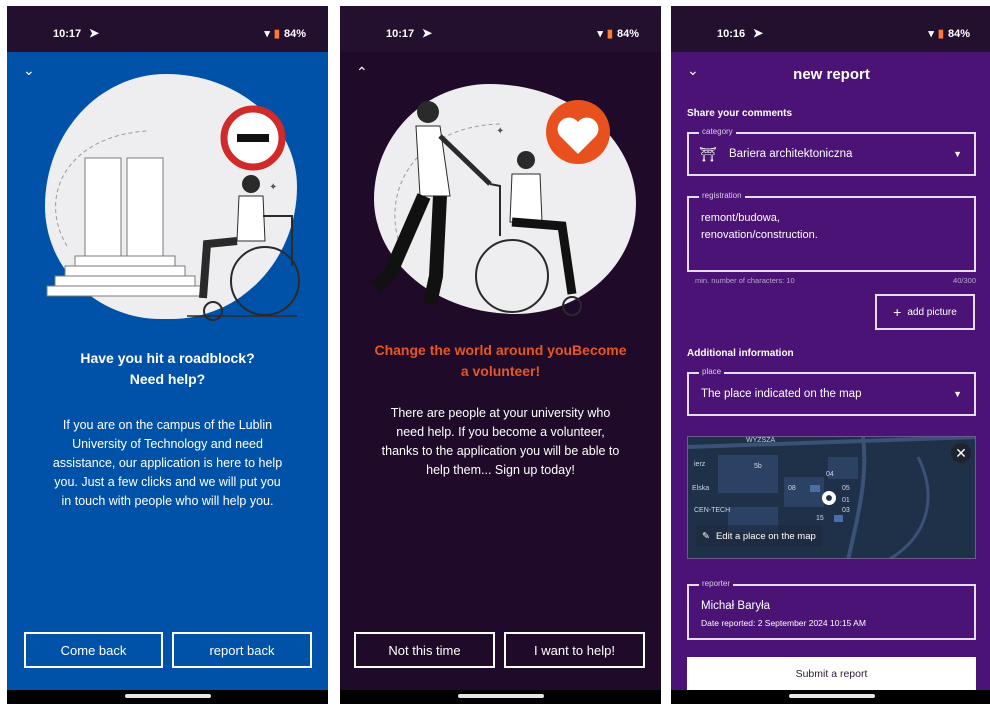  Describe the element at coordinates (765, 536) in the screenshot. I see `edit-place-label: Edit a place on the map` at that location.